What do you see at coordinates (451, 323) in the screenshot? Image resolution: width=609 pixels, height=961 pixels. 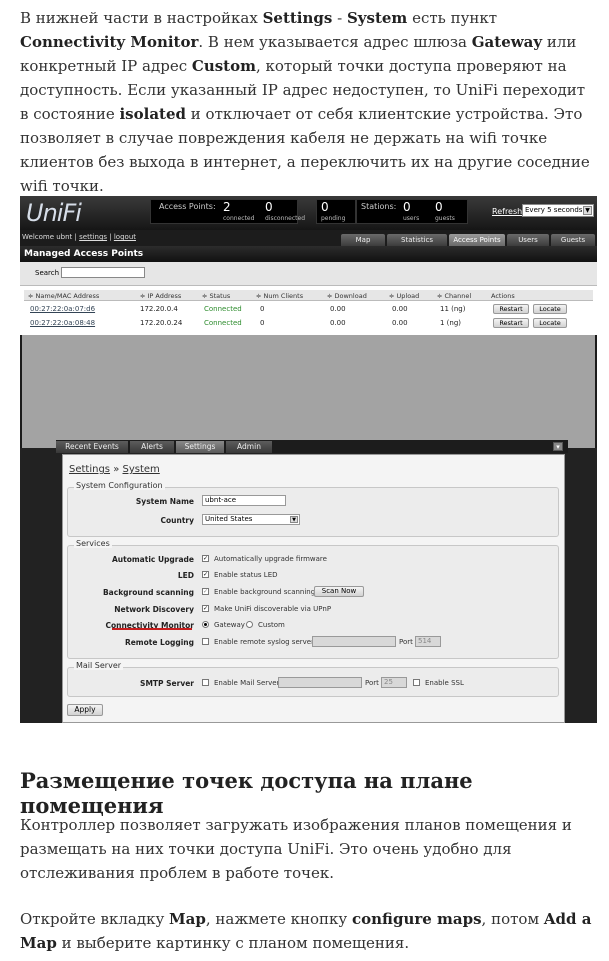 I see `ap-channel: 1 (ng)` at bounding box center [451, 323].